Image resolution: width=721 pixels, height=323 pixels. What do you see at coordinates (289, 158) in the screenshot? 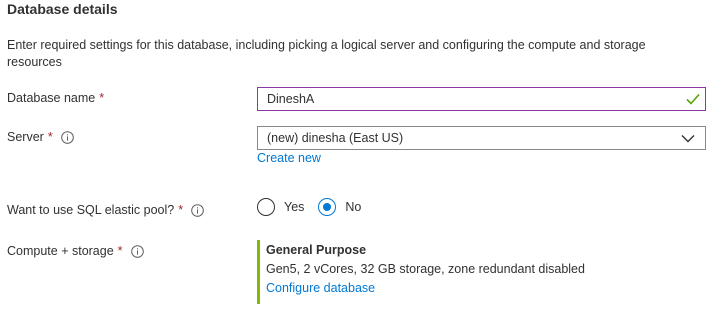
I see `create-new-server-link: Create new` at bounding box center [289, 158].